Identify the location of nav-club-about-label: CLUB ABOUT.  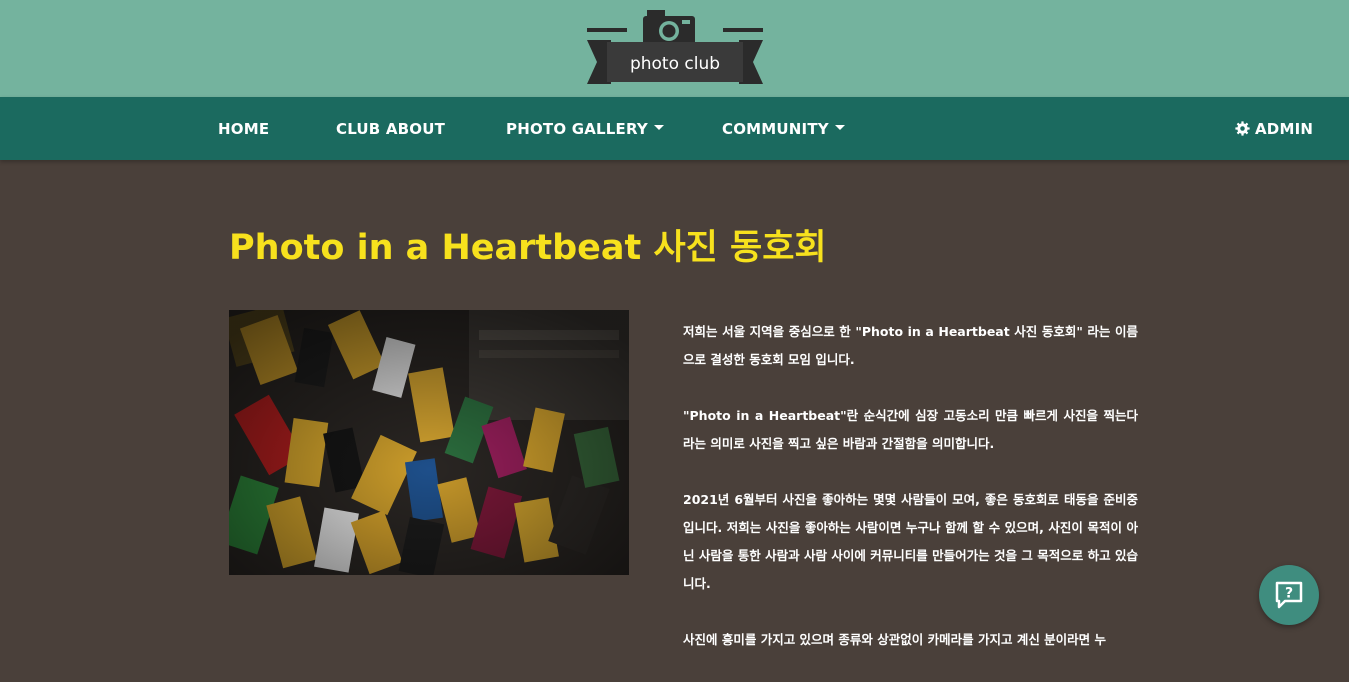
(391, 128).